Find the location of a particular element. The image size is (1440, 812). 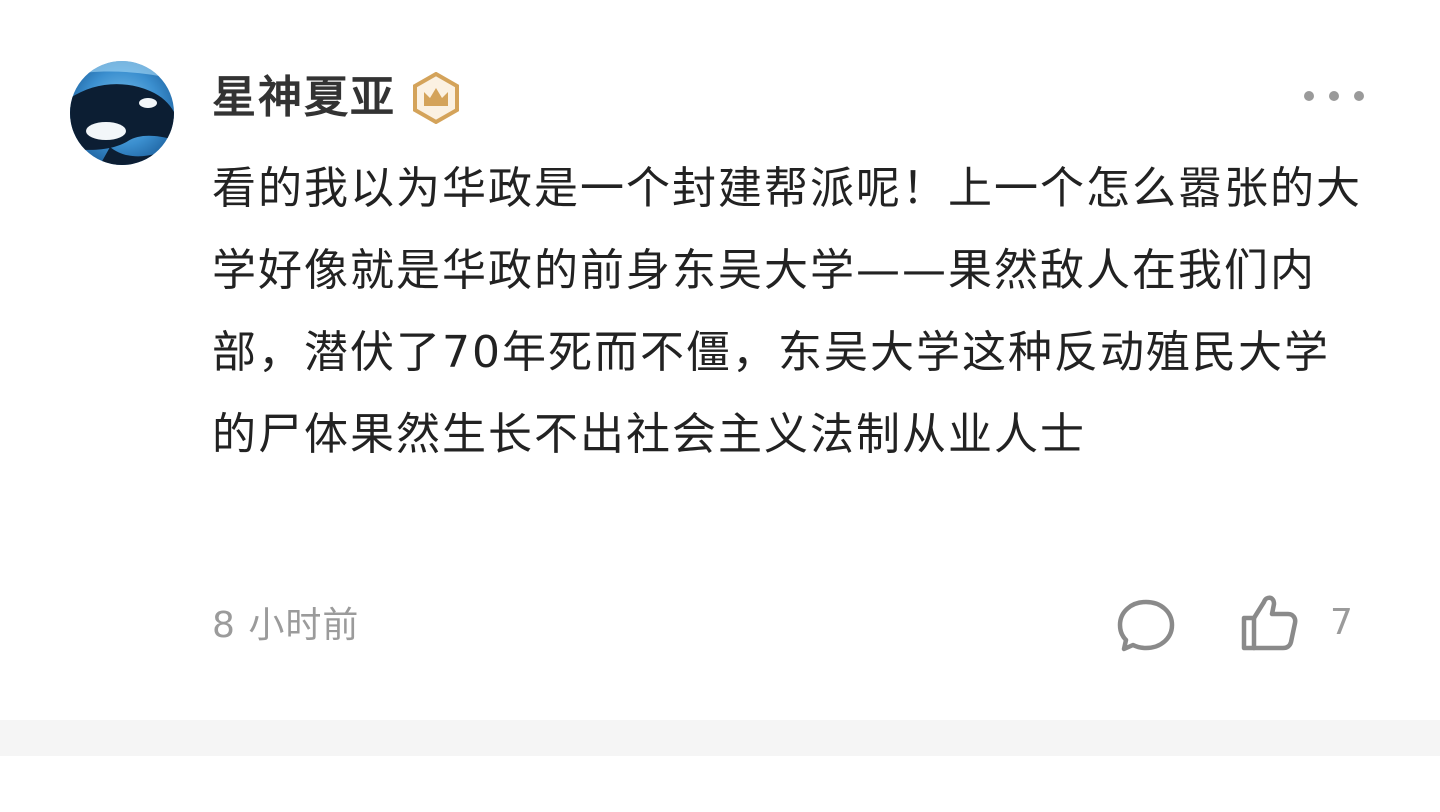

avatar is located at coordinates (122, 113).